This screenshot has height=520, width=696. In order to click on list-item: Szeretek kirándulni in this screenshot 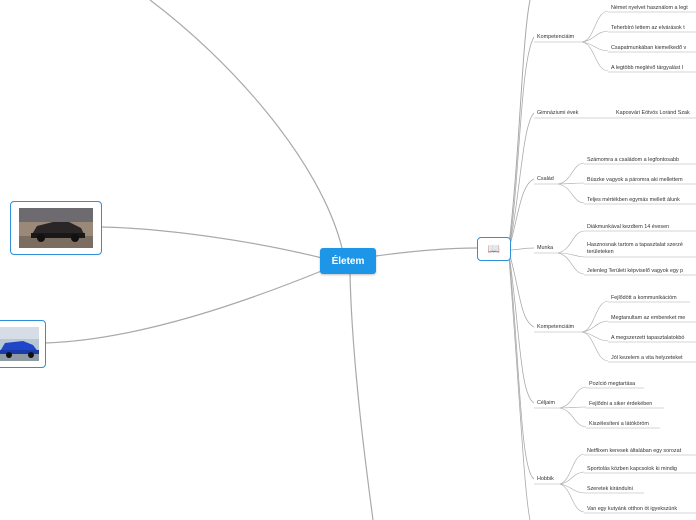, I will do `click(610, 489)`.